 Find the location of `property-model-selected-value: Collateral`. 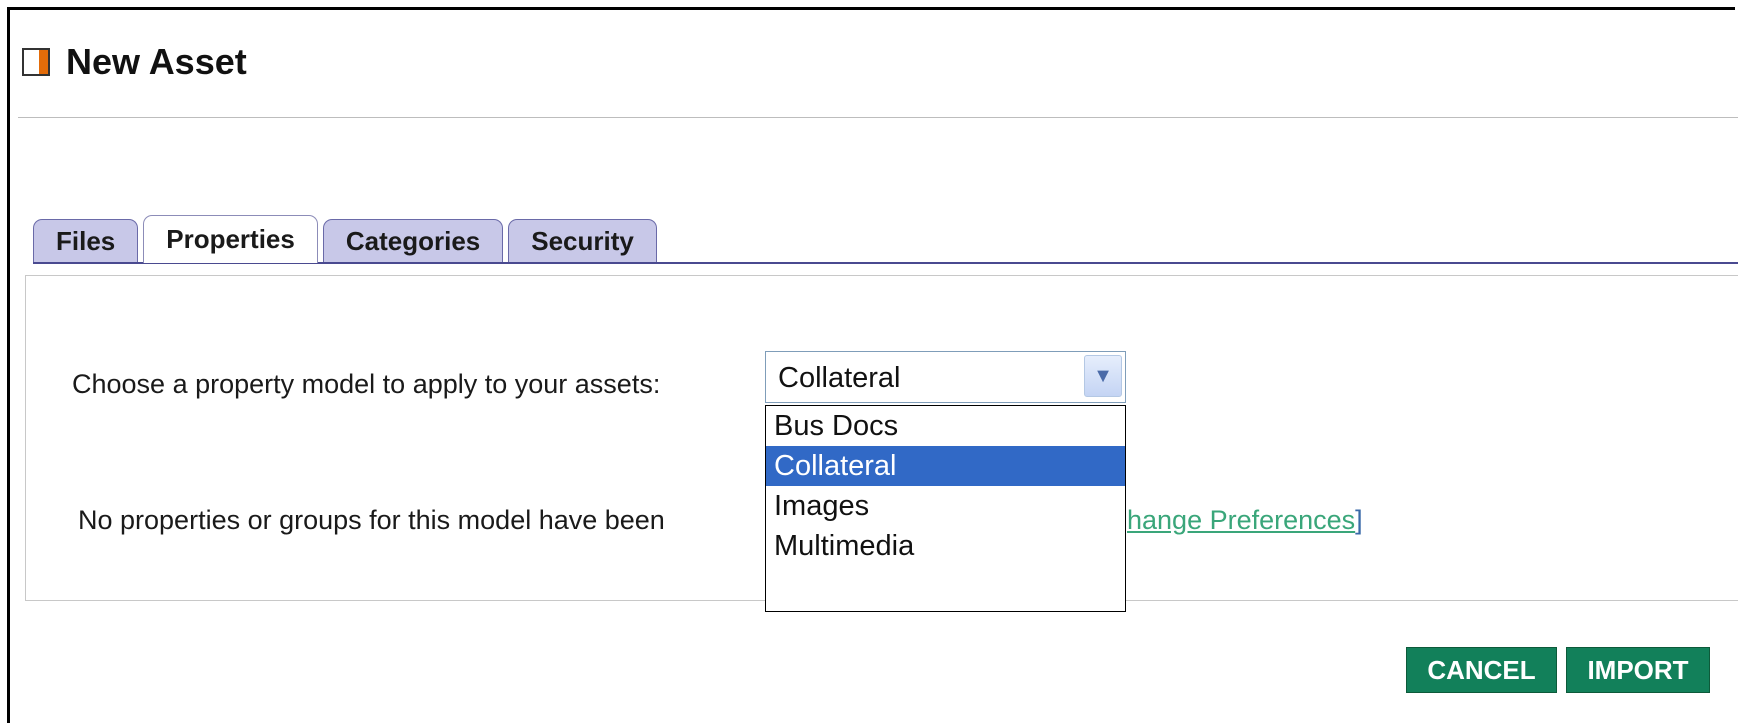

property-model-selected-value: Collateral is located at coordinates (839, 378).